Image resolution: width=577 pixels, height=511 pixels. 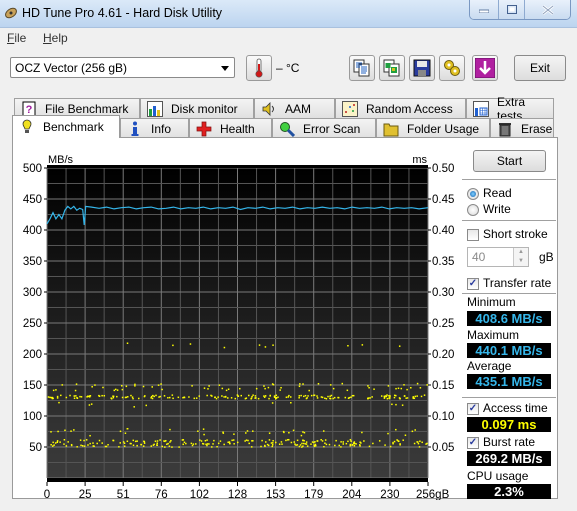 What do you see at coordinates (509, 442) in the screenshot?
I see `burst-rate-label: Burst rate` at bounding box center [509, 442].